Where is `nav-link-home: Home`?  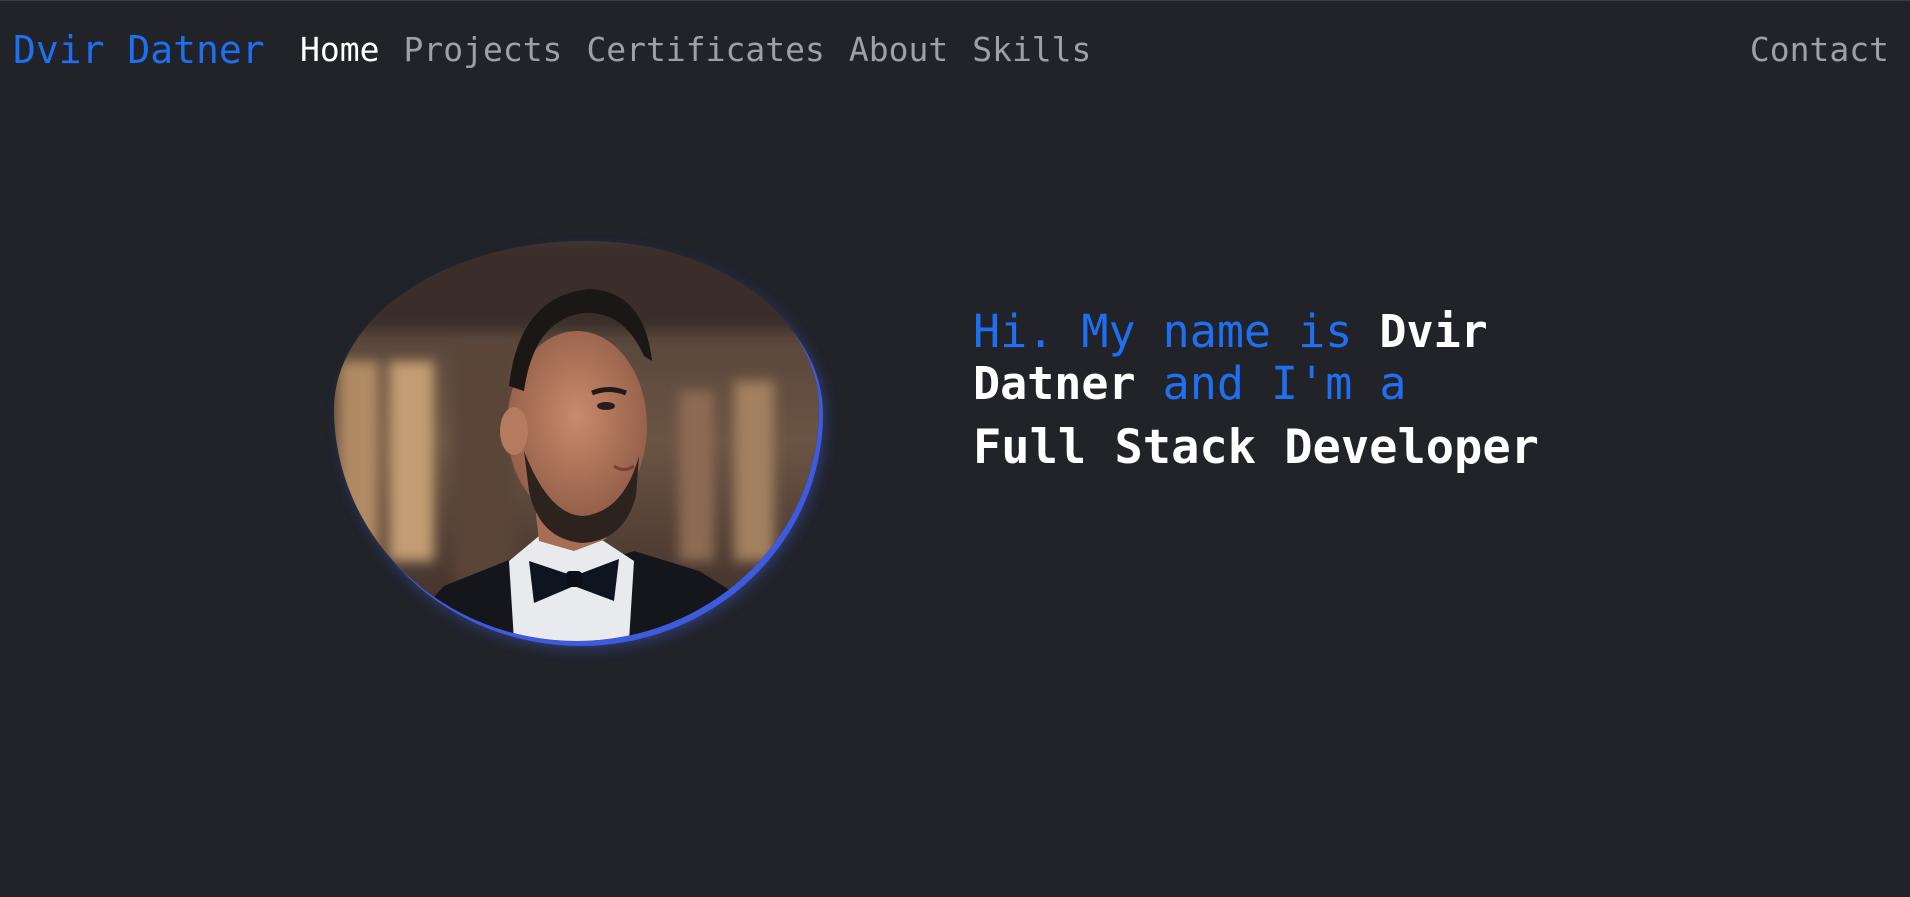 nav-link-home: Home is located at coordinates (339, 50).